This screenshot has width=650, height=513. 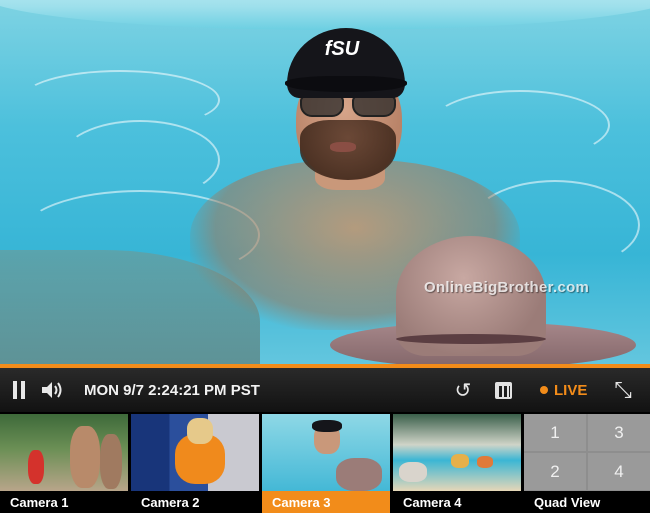 I want to click on quad-view-preview: 1 3 2 4, so click(x=587, y=452).